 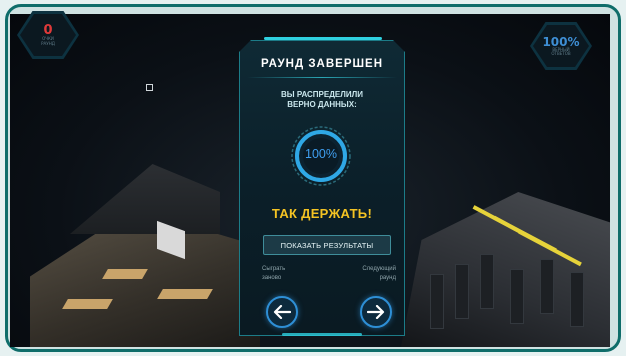 What do you see at coordinates (322, 77) in the screenshot?
I see `dialog-title-divider` at bounding box center [322, 77].